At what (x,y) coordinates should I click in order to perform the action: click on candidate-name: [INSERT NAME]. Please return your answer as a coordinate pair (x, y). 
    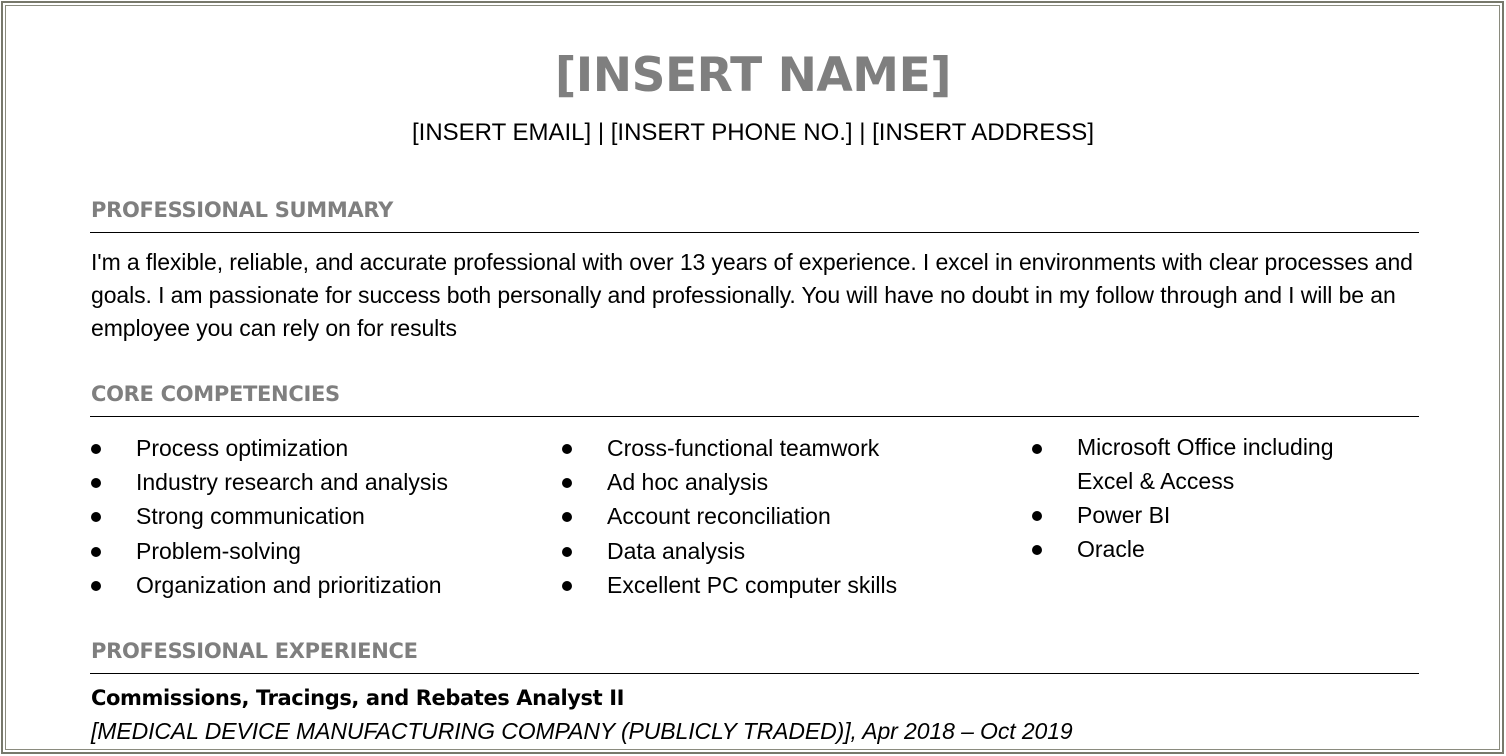
    Looking at the image, I should click on (753, 75).